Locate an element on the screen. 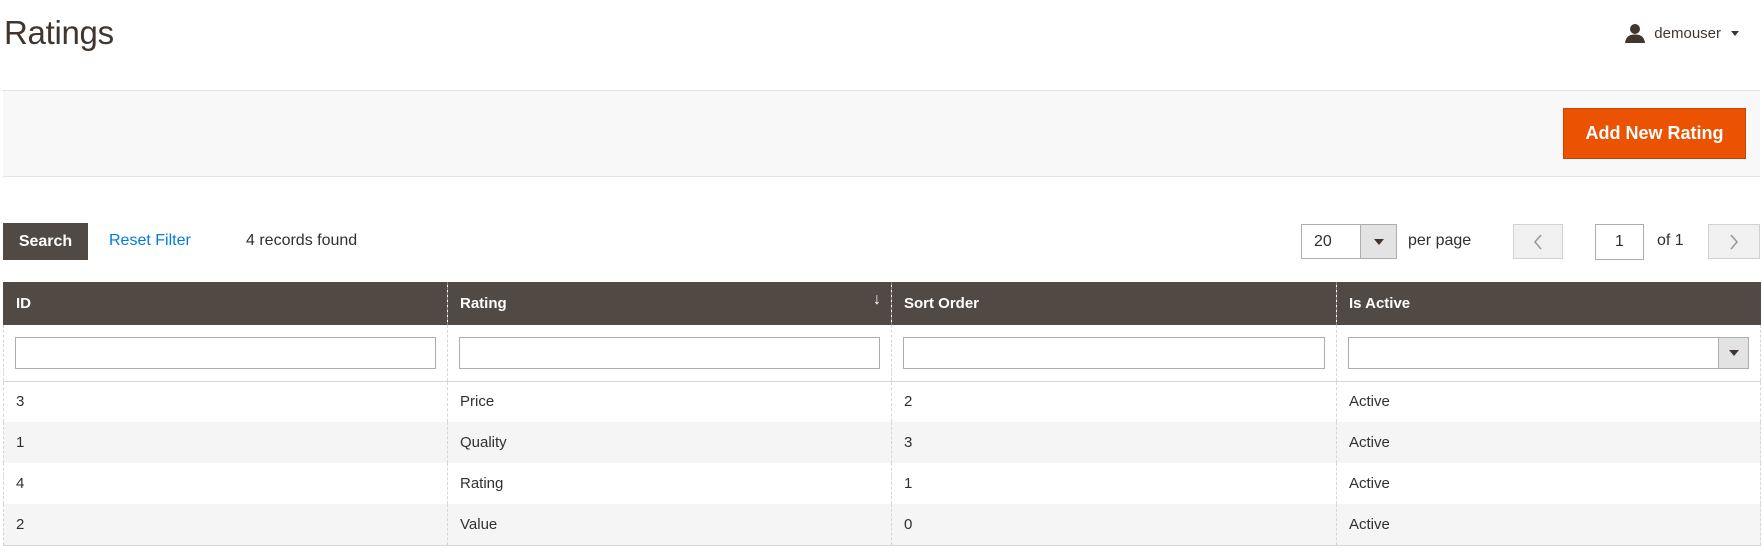 This screenshot has height=552, width=1763. cell-id: 2 is located at coordinates (225, 525).